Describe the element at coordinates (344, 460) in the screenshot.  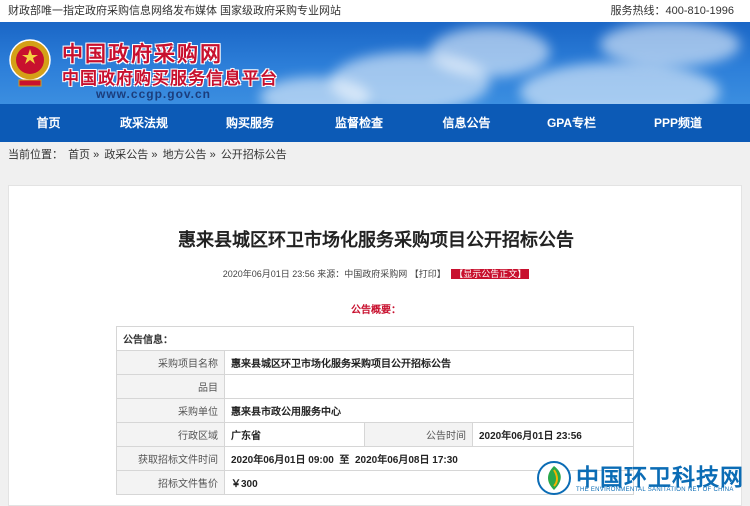
I see `doc-time-to: 至` at that location.